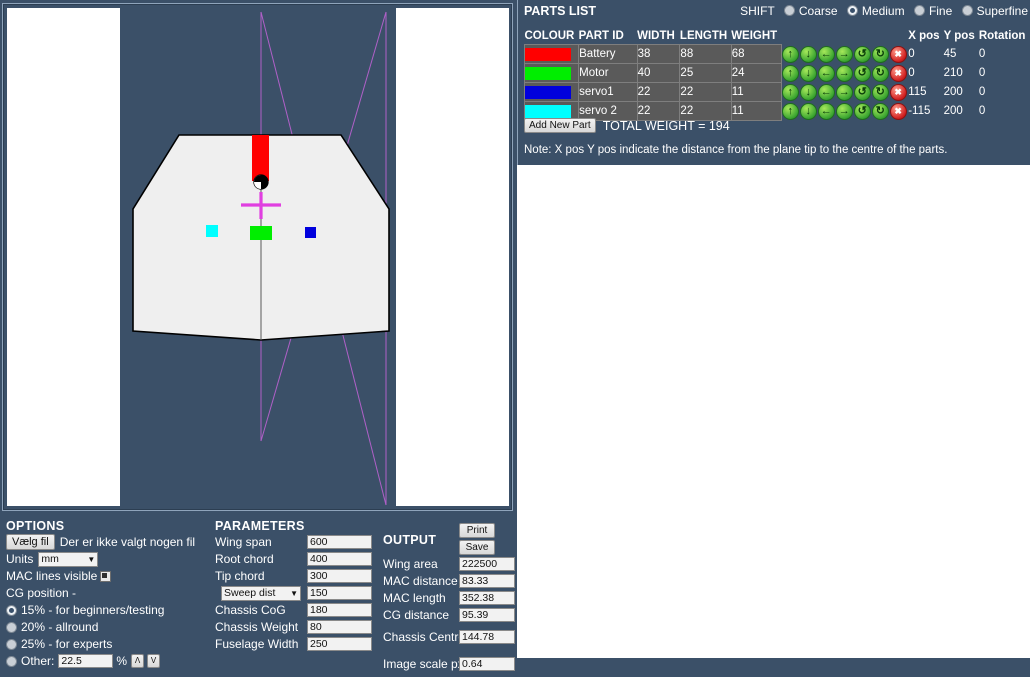 The height and width of the screenshot is (677, 1030). Describe the element at coordinates (852, 10) in the screenshot. I see `shift-radio-medium` at that location.